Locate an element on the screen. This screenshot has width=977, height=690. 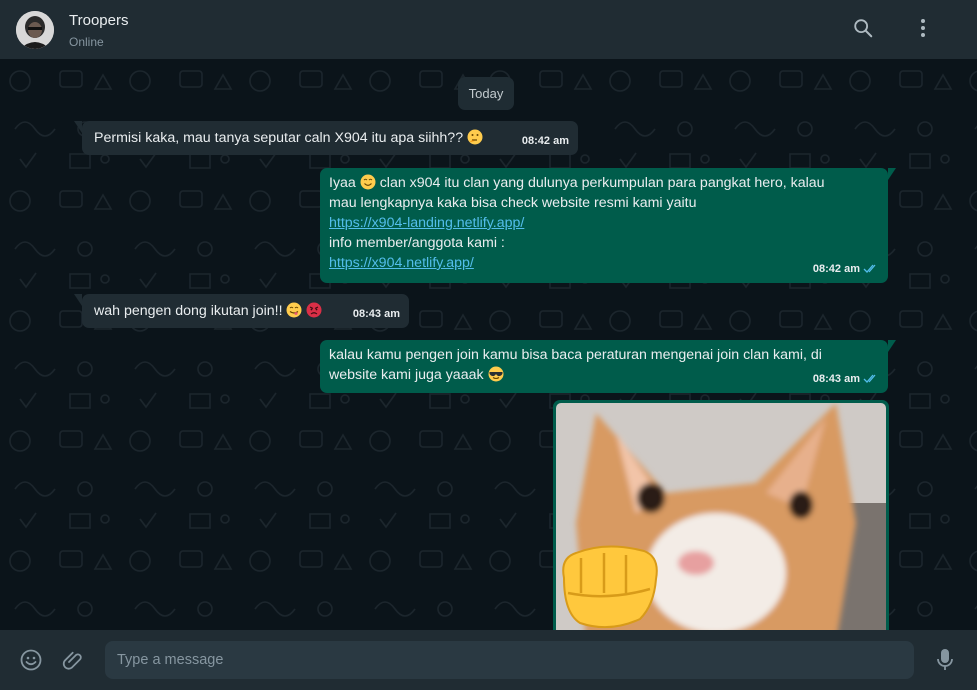
voice-record-button is located at coordinates (945, 660).